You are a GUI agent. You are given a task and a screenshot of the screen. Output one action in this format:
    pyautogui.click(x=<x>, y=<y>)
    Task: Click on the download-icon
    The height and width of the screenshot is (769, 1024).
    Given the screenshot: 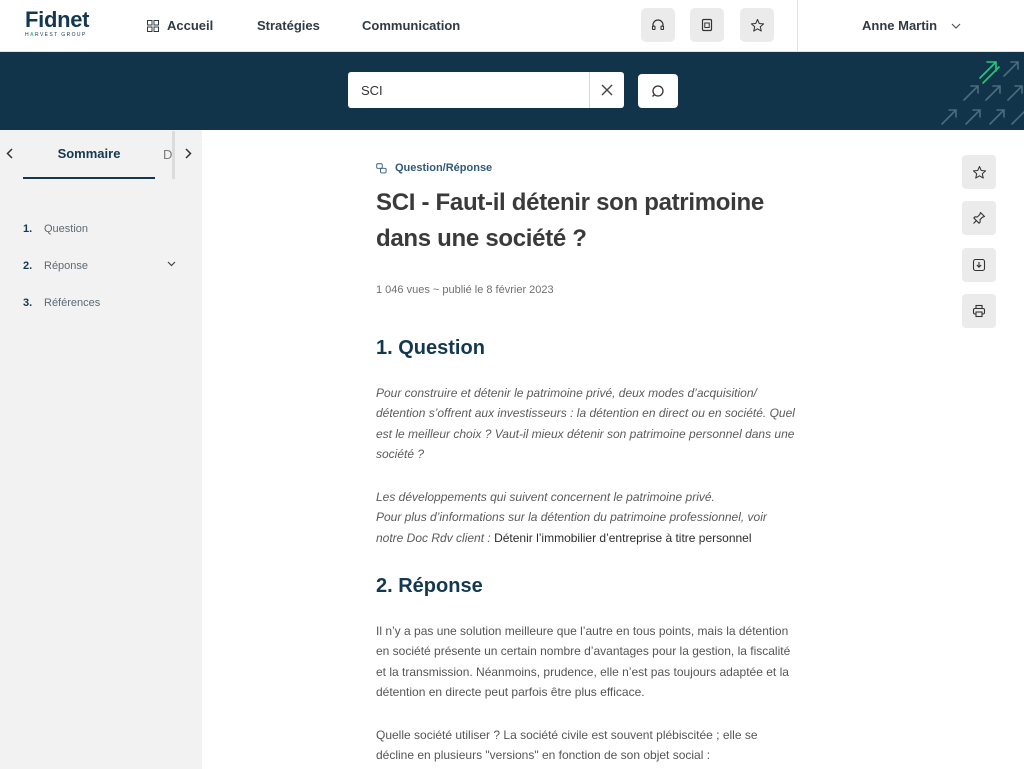 What is the action you would take?
    pyautogui.click(x=979, y=265)
    